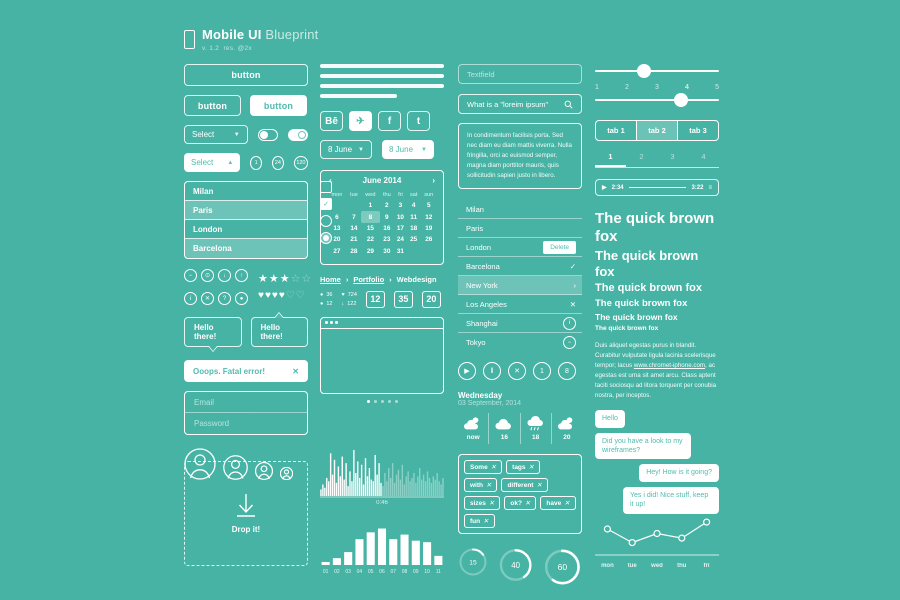 The width and height of the screenshot is (900, 600). I want to click on page-3: 3, so click(672, 159).